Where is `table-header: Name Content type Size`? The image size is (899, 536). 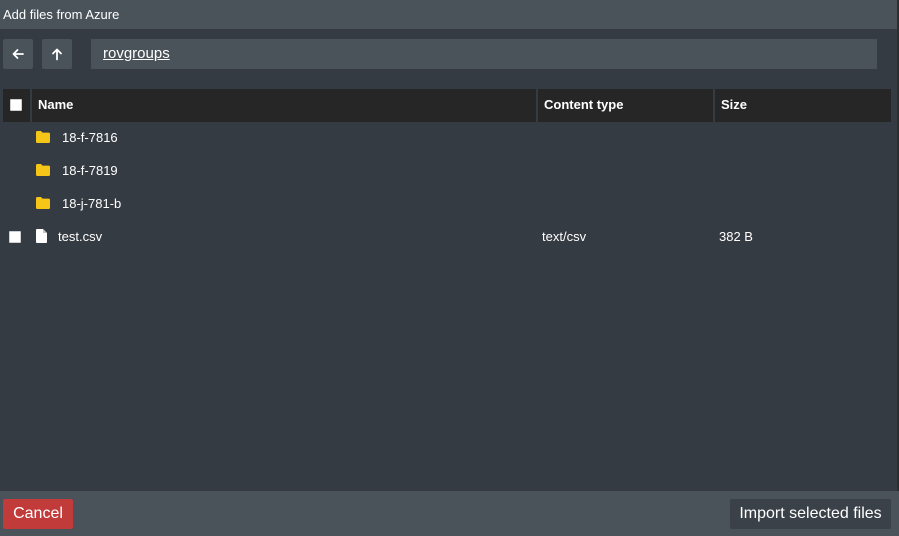 table-header: Name Content type Size is located at coordinates (447, 105).